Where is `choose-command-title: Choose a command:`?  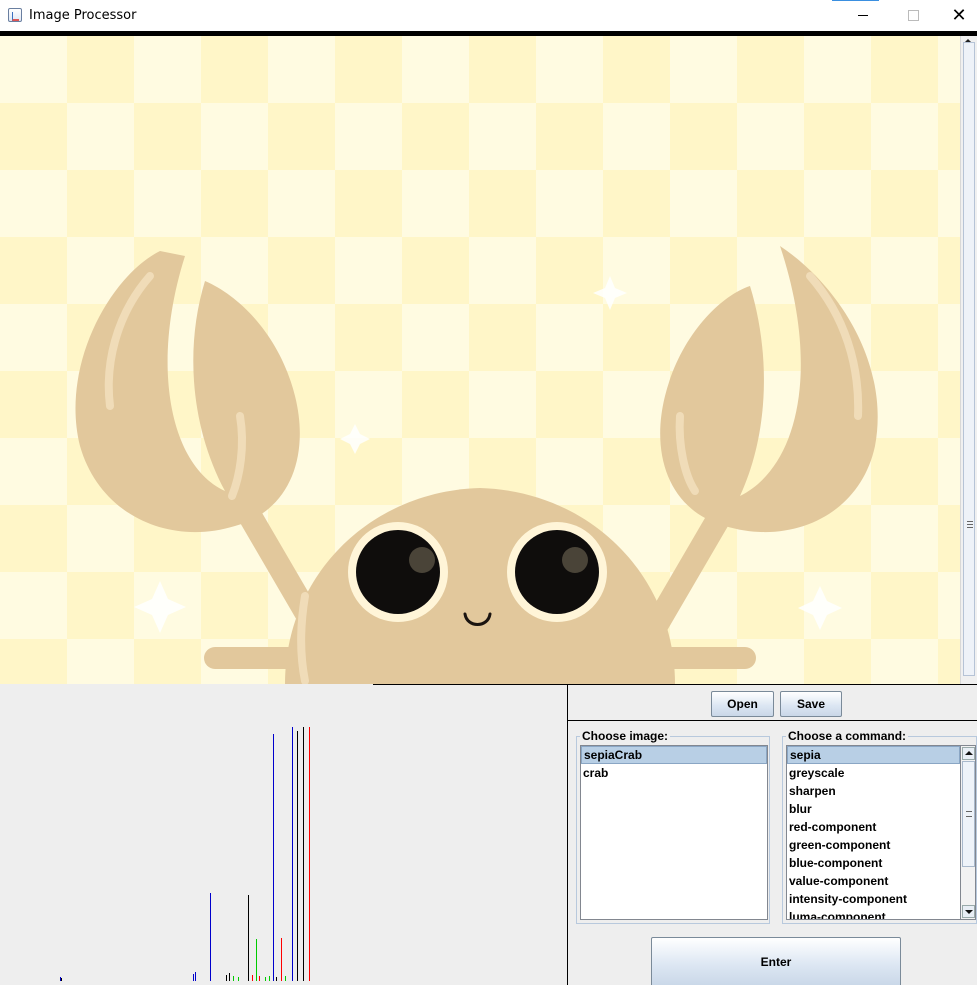 choose-command-title: Choose a command: is located at coordinates (847, 736).